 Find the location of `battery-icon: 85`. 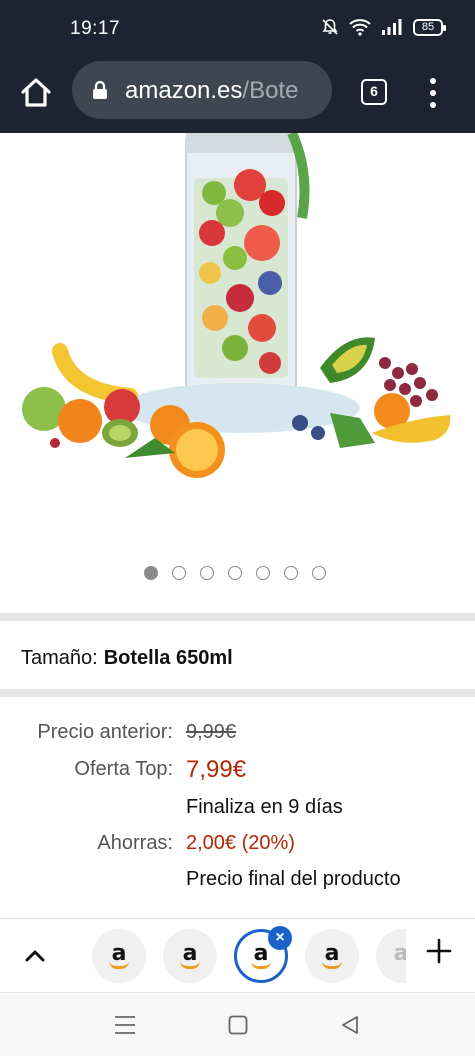

battery-icon: 85 is located at coordinates (429, 27).